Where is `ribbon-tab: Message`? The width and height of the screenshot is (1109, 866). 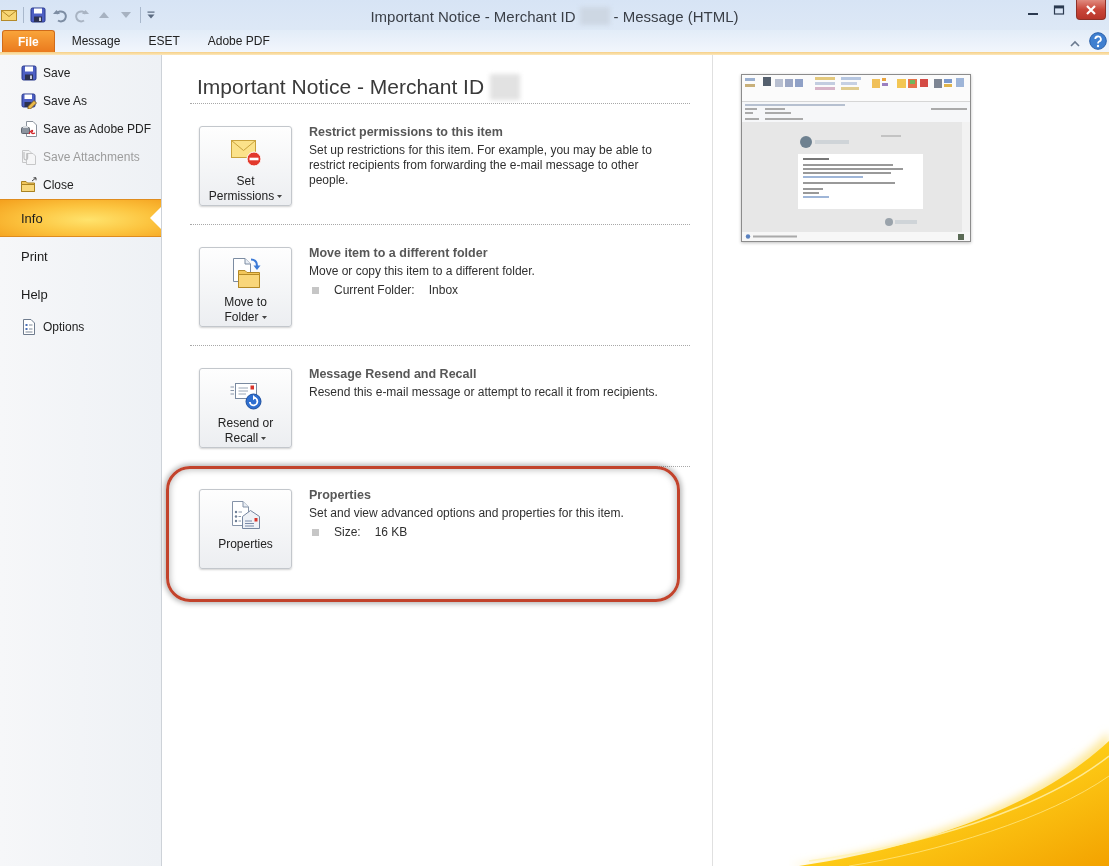
ribbon-tab: Message is located at coordinates (96, 41).